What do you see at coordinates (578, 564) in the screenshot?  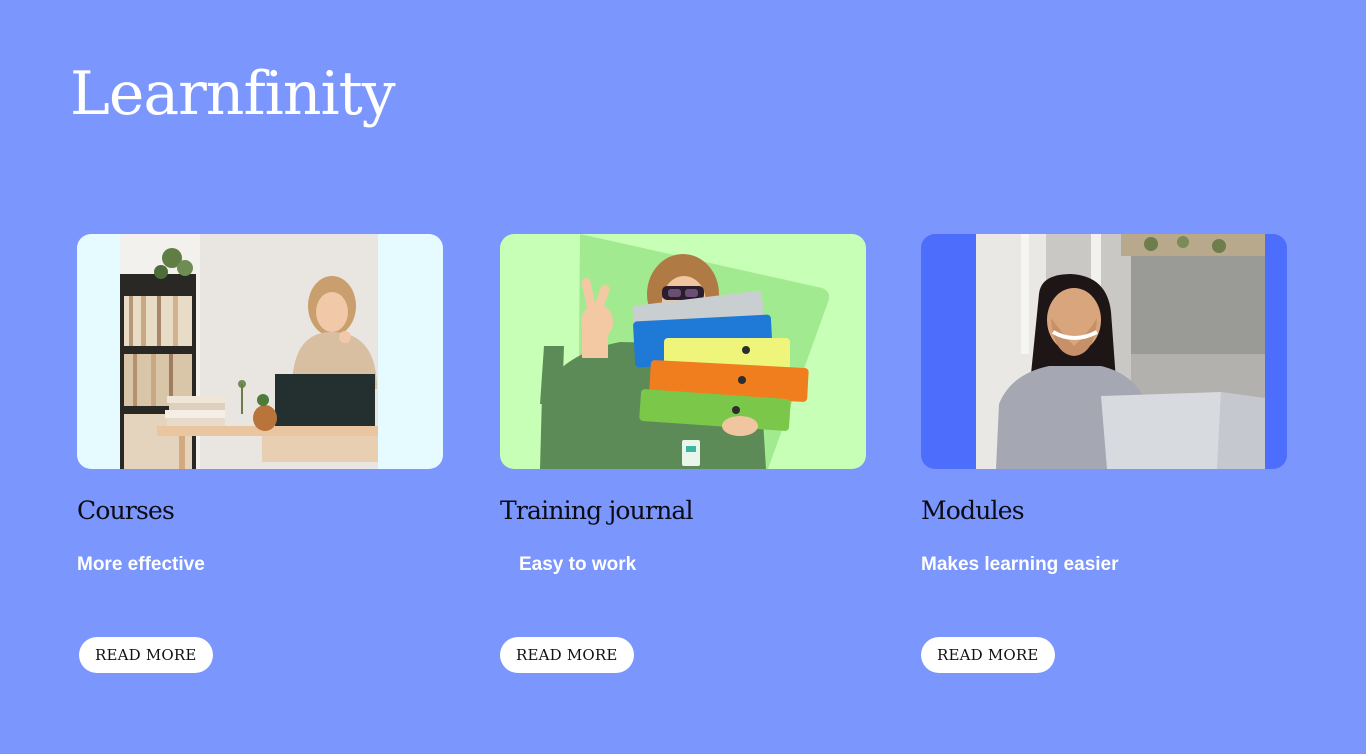 I see `card-subtitle: Easy to work` at bounding box center [578, 564].